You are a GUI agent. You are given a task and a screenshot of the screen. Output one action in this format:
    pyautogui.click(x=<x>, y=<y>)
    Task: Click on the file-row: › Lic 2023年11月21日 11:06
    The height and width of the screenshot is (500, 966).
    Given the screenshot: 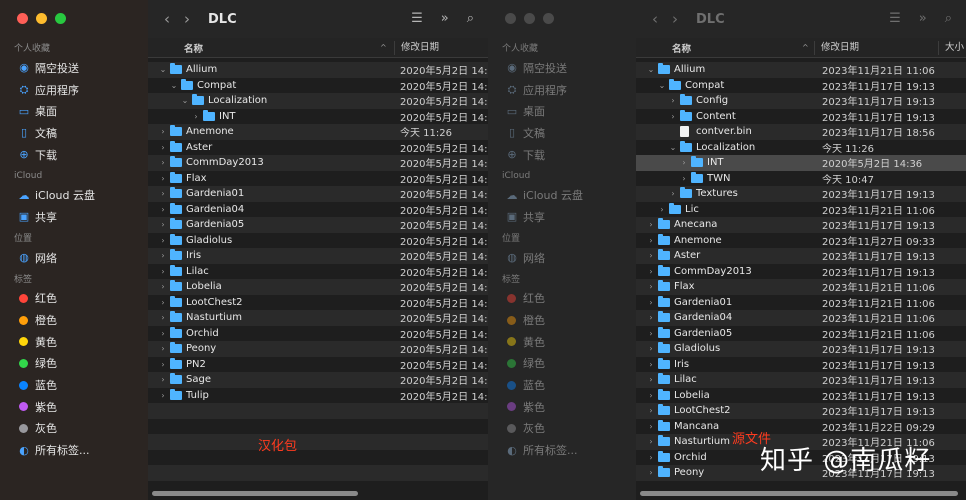 What is the action you would take?
    pyautogui.click(x=801, y=210)
    